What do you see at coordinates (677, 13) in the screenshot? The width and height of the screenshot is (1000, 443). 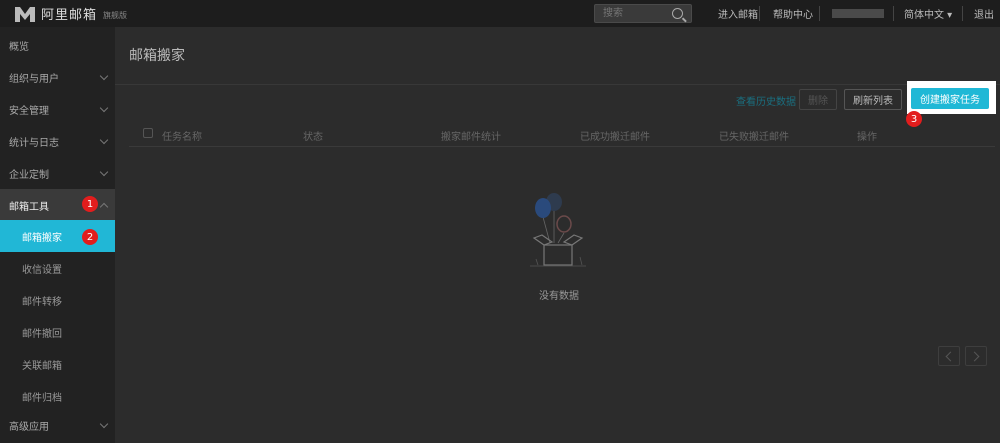 I see `search-icon` at bounding box center [677, 13].